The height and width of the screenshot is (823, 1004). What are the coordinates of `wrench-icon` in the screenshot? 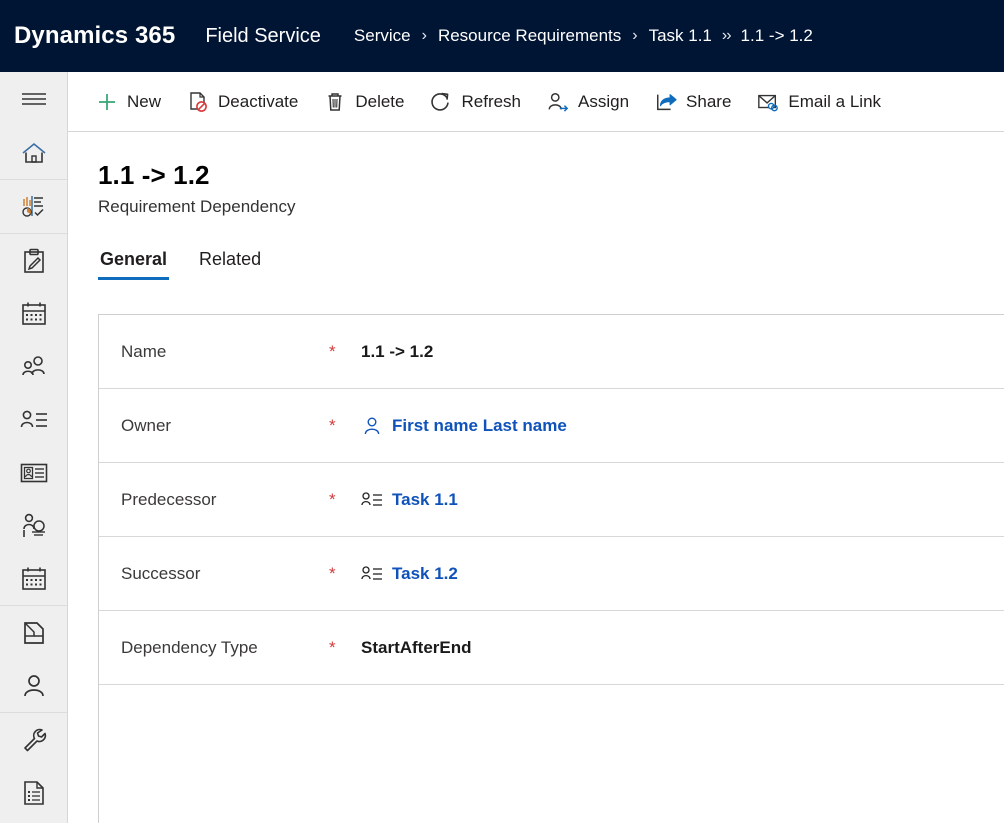 It's located at (34, 740).